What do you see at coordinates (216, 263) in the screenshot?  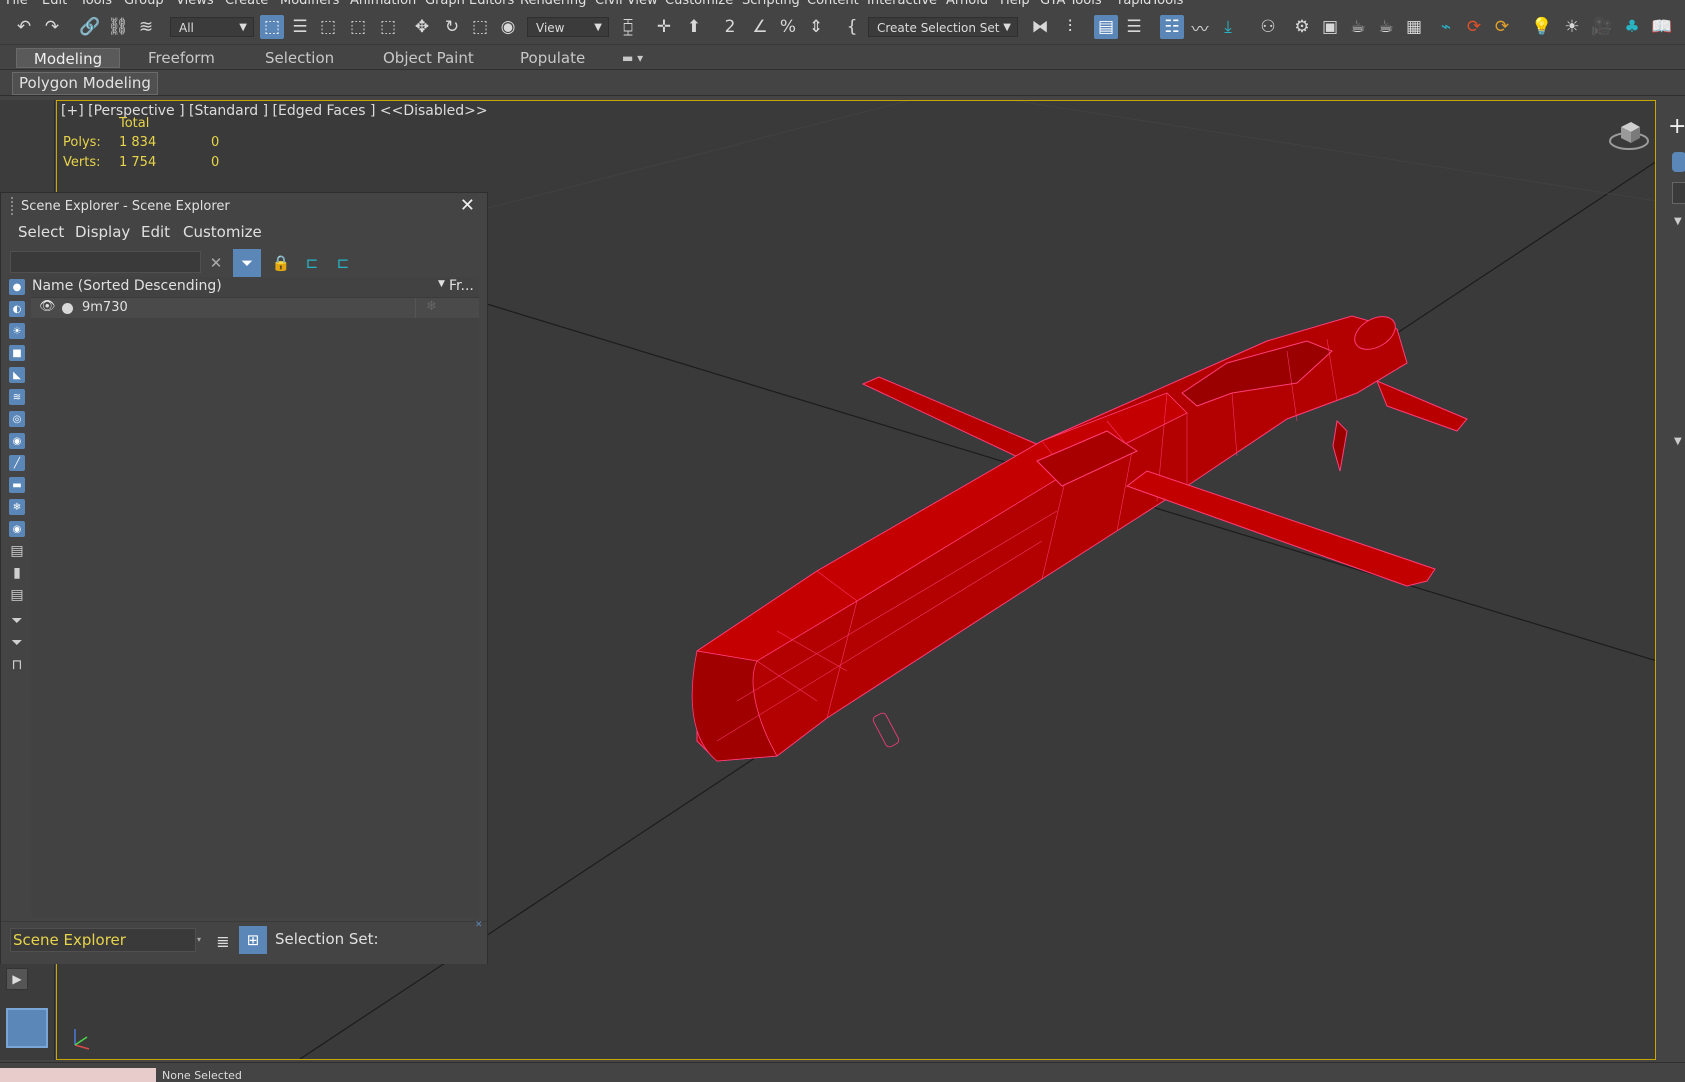 I see `clear-search-icon: ✕` at bounding box center [216, 263].